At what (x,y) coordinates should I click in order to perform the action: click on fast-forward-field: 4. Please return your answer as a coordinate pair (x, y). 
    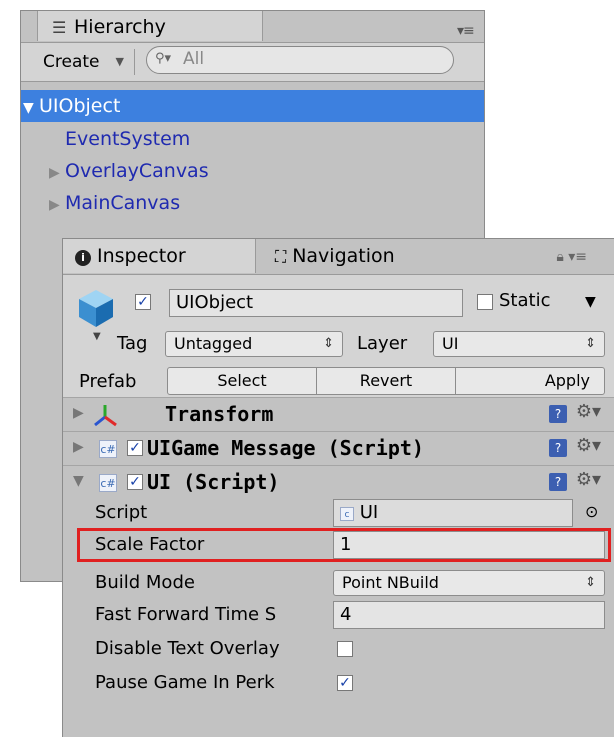
    Looking at the image, I should click on (469, 615).